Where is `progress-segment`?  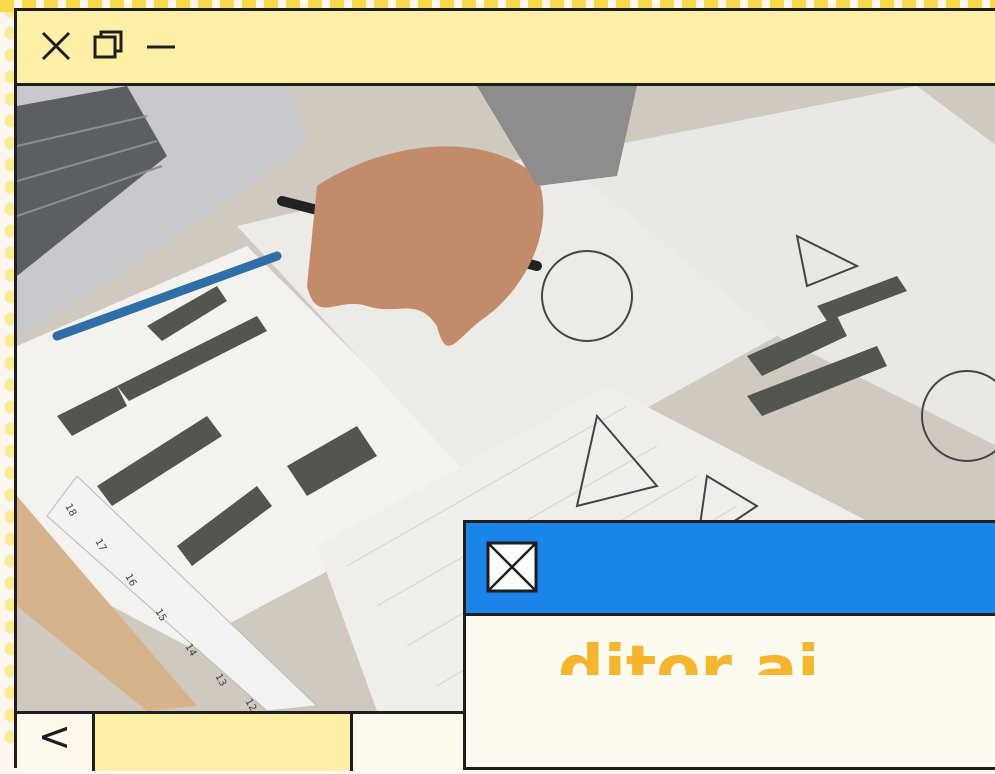 progress-segment is located at coordinates (224, 742).